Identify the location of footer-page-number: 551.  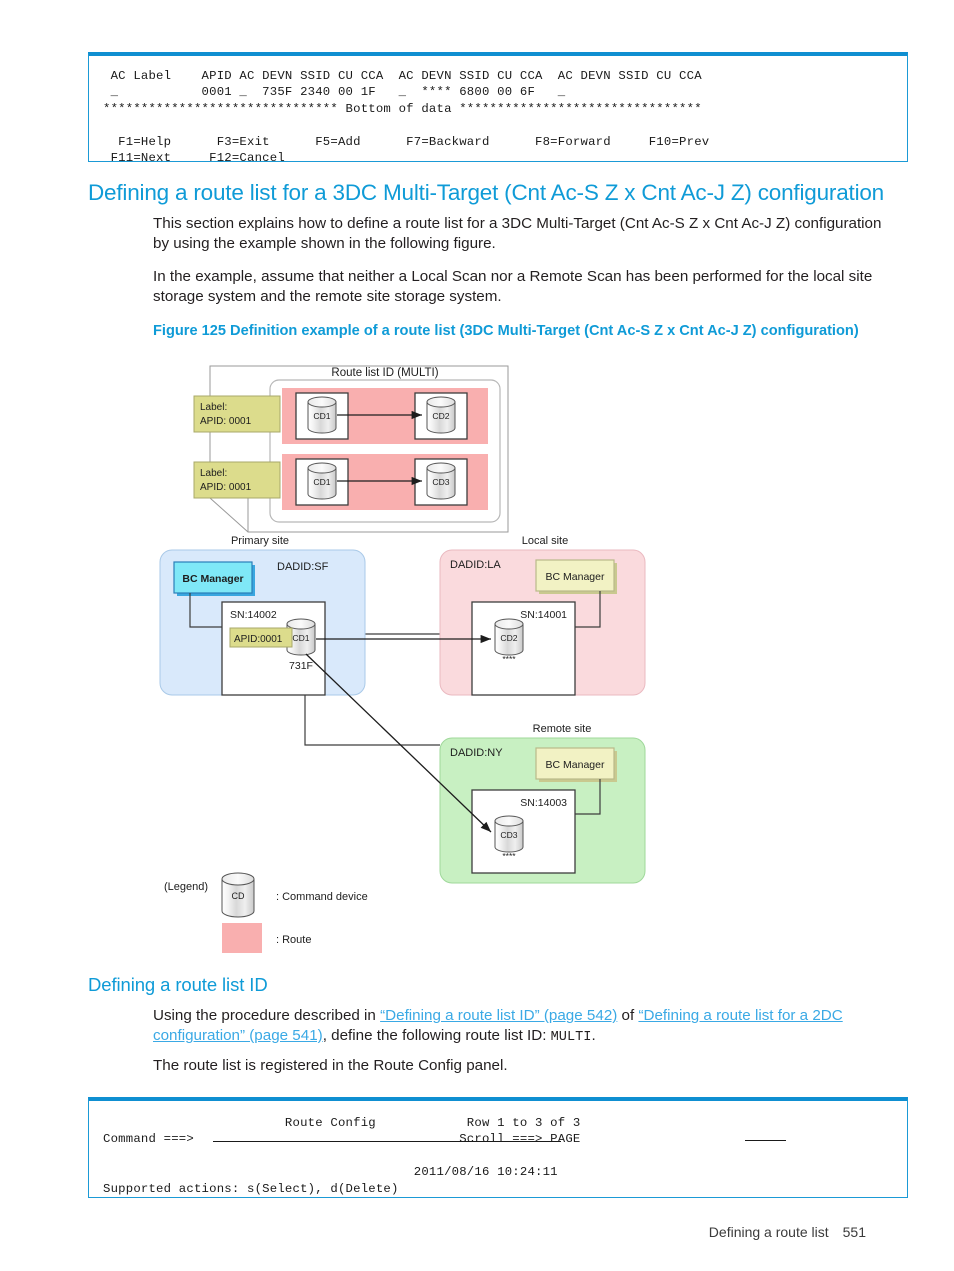
(854, 1232).